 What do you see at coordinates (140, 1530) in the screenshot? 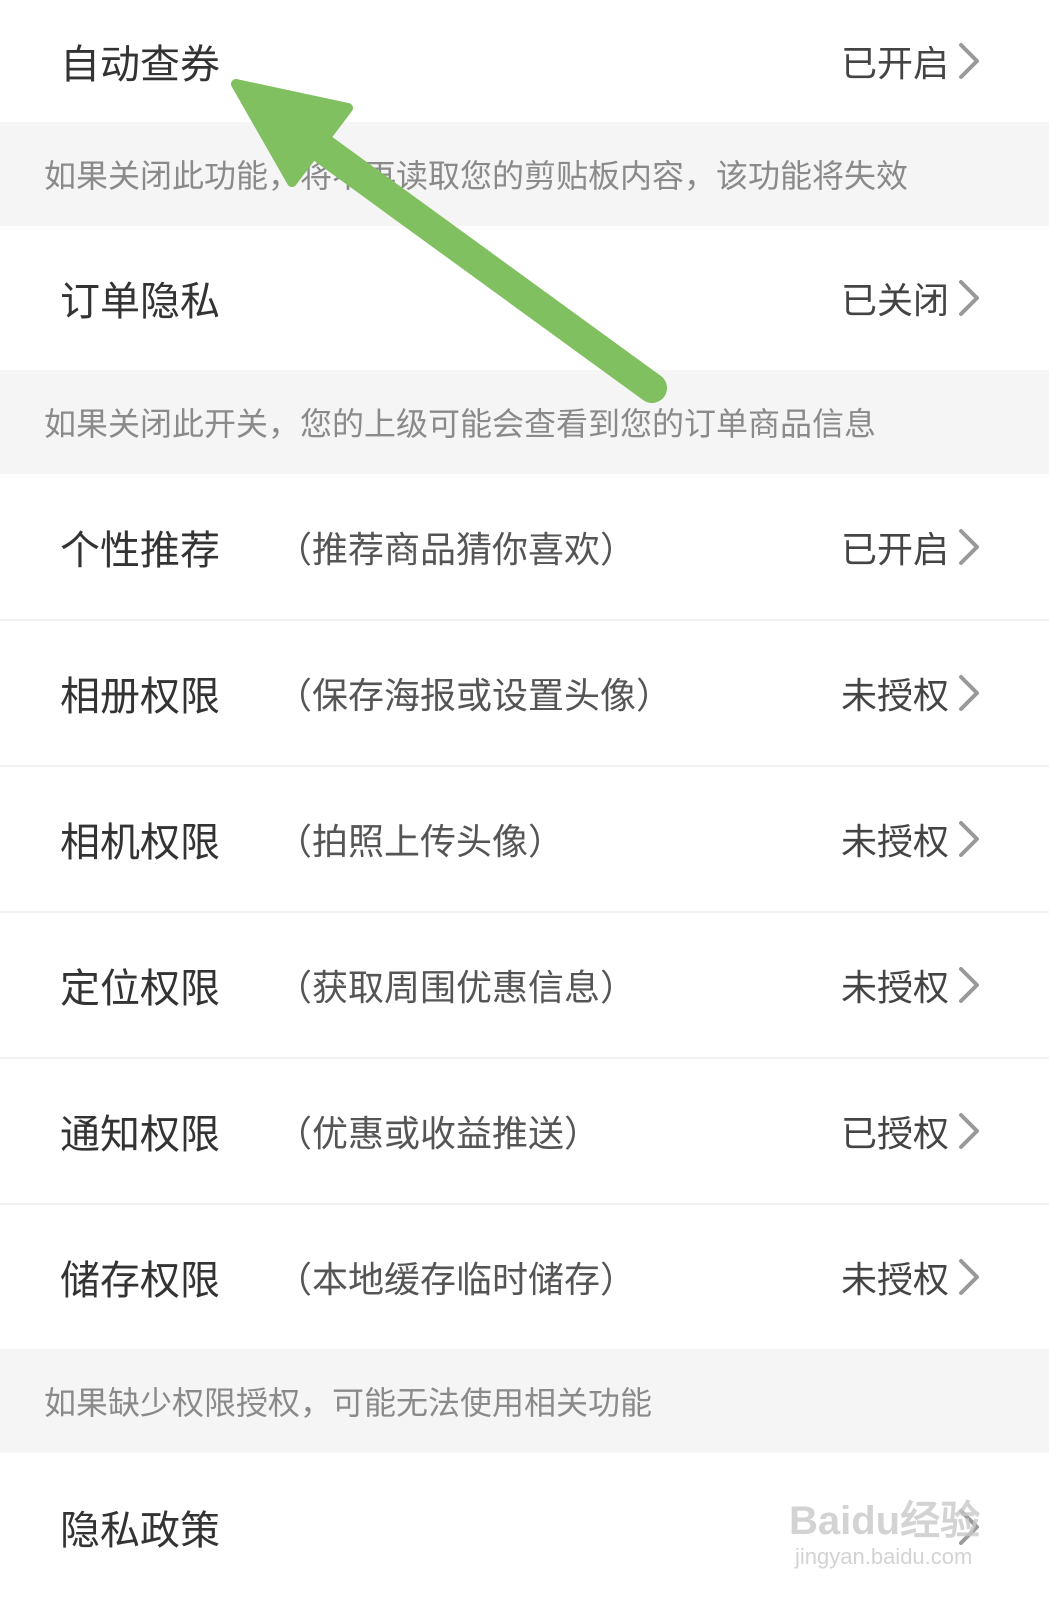
I see `row-title: 隐私政策` at bounding box center [140, 1530].